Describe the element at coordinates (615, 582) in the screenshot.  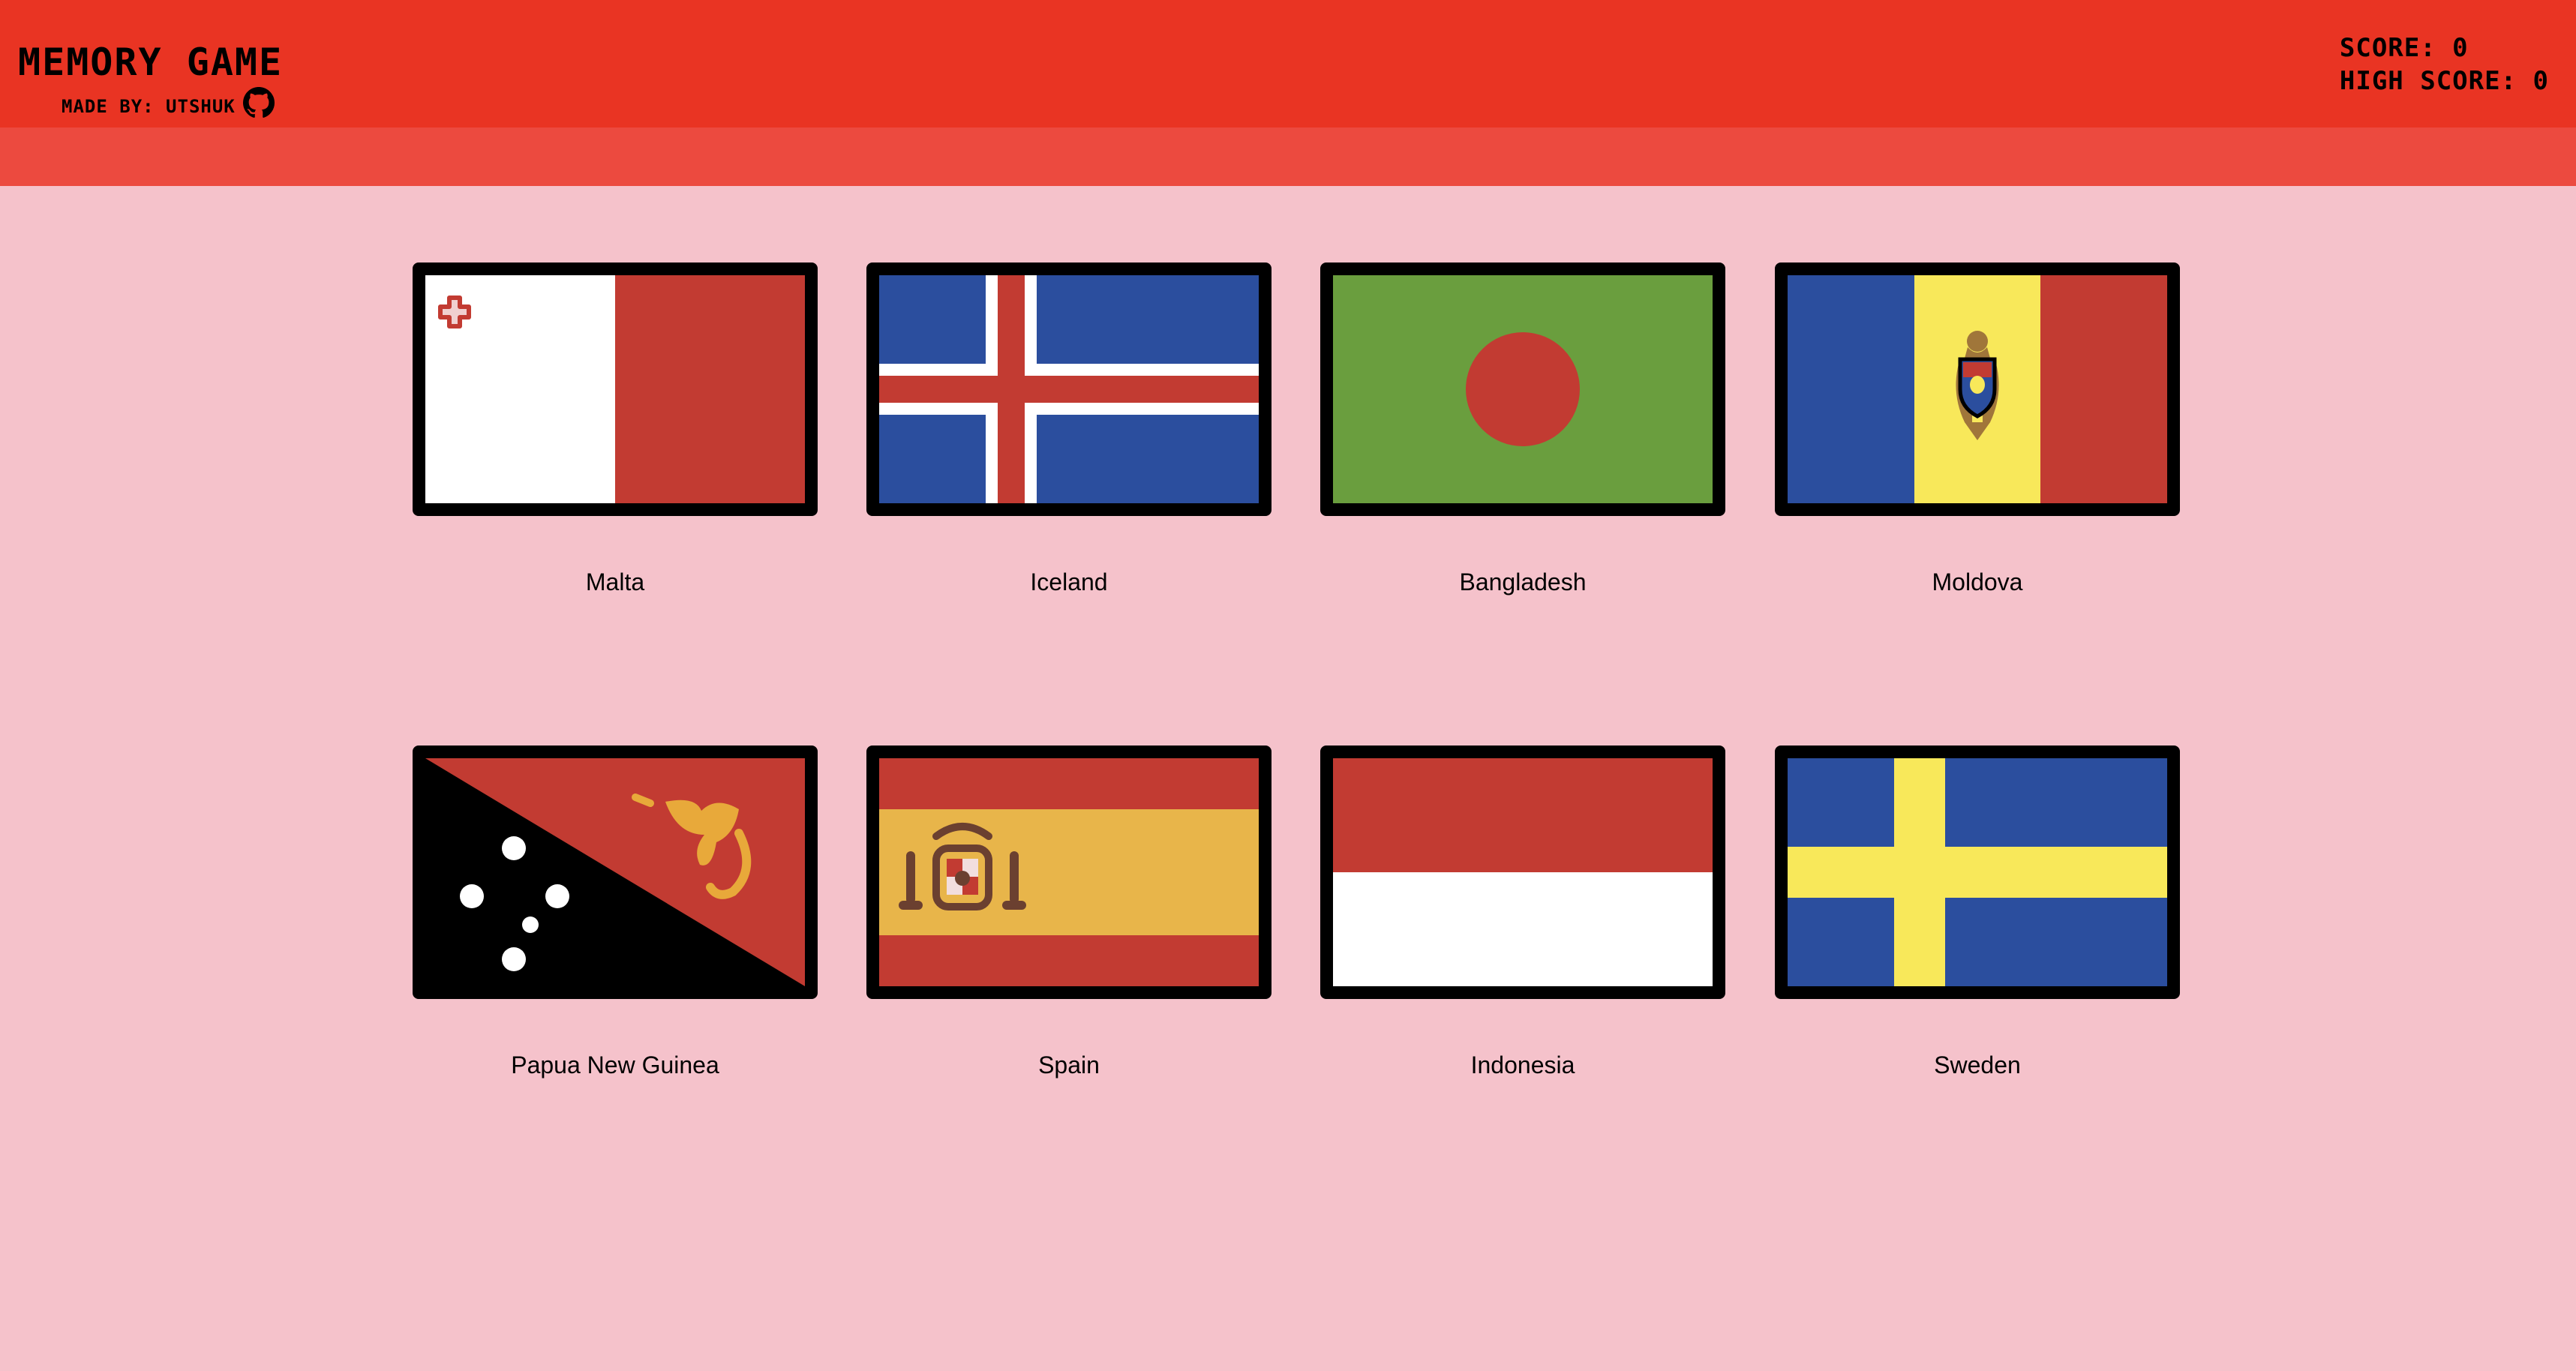
I see `card-label: Malta` at that location.